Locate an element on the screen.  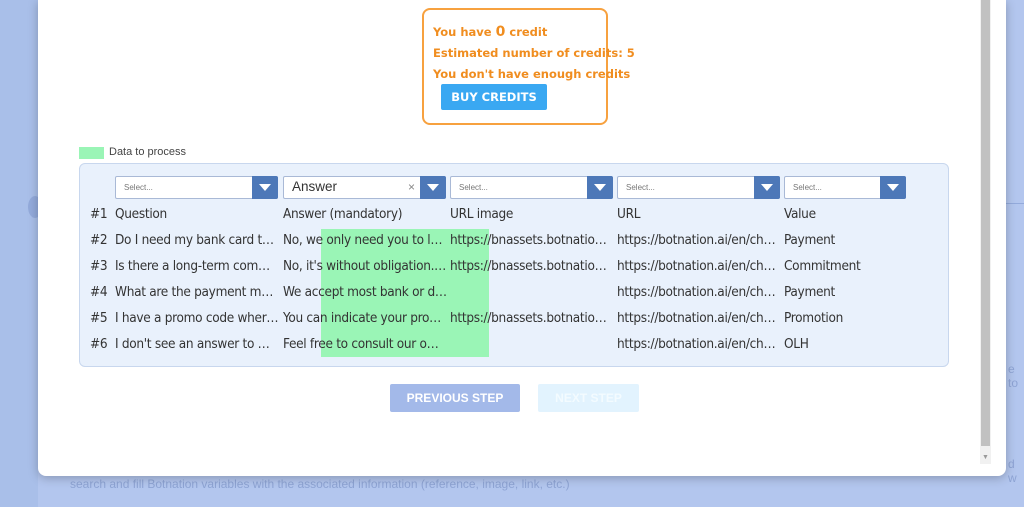
table-cell: Commitment is located at coordinates (822, 266).